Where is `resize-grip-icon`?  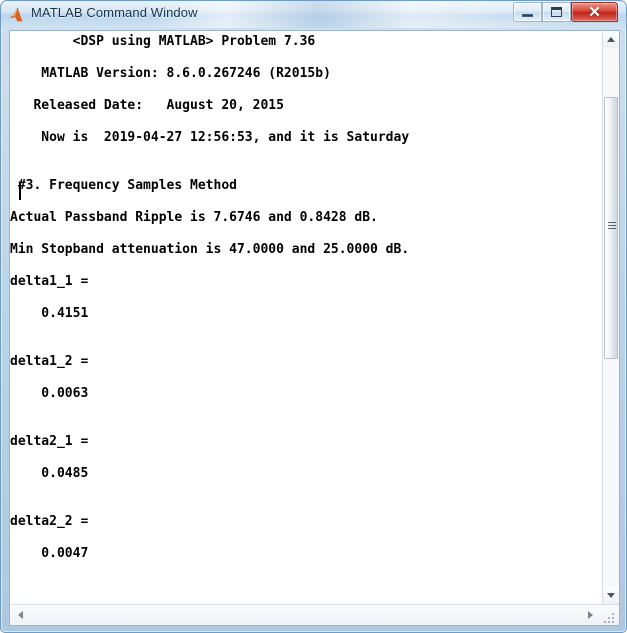 resize-grip-icon is located at coordinates (610, 616).